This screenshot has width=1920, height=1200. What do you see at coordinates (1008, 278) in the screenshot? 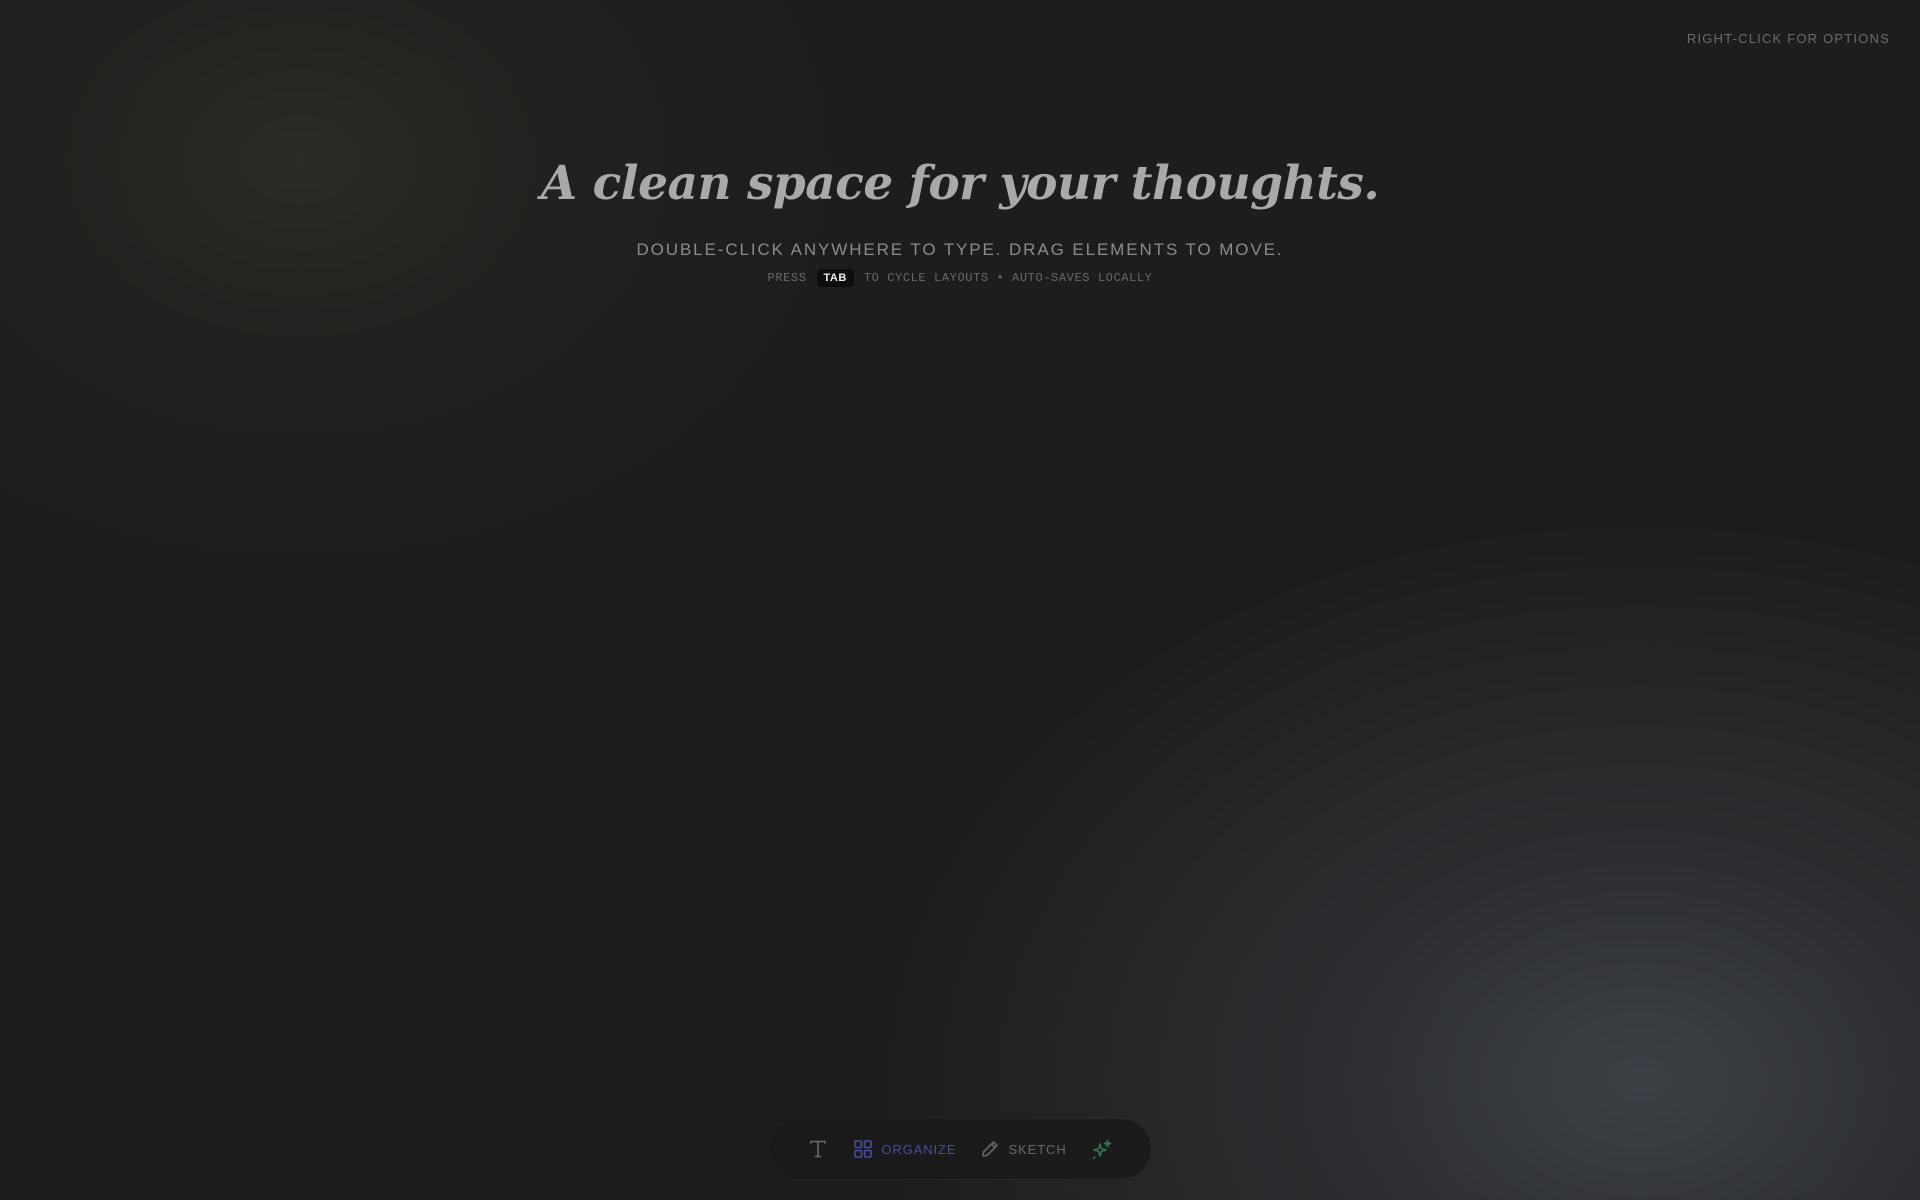
I see `hint-suffix: TO CYCLE LAYOUTS • AUTO-SAVES LOCALLY` at bounding box center [1008, 278].